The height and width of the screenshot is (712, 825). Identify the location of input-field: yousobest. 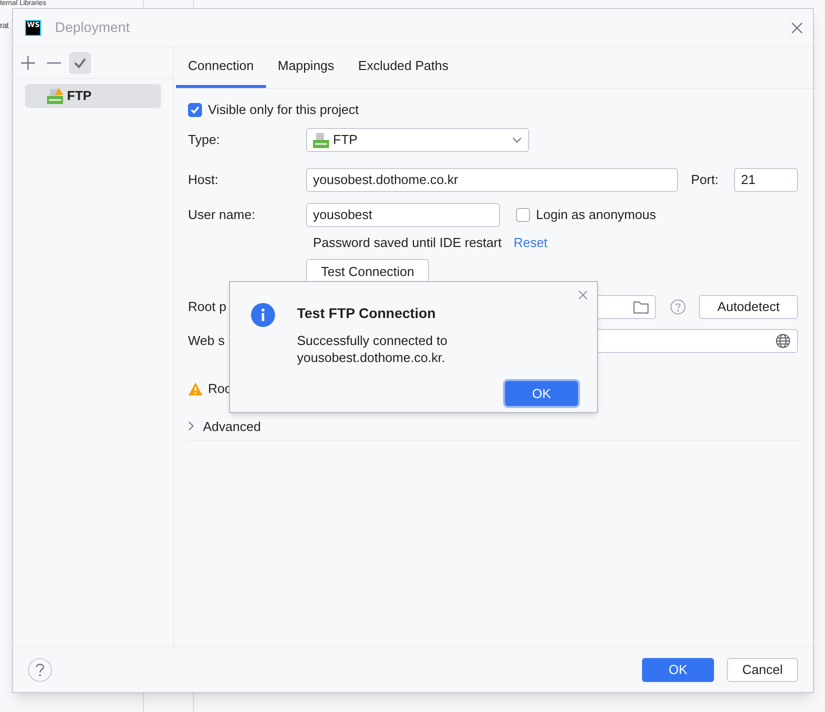
(403, 215).